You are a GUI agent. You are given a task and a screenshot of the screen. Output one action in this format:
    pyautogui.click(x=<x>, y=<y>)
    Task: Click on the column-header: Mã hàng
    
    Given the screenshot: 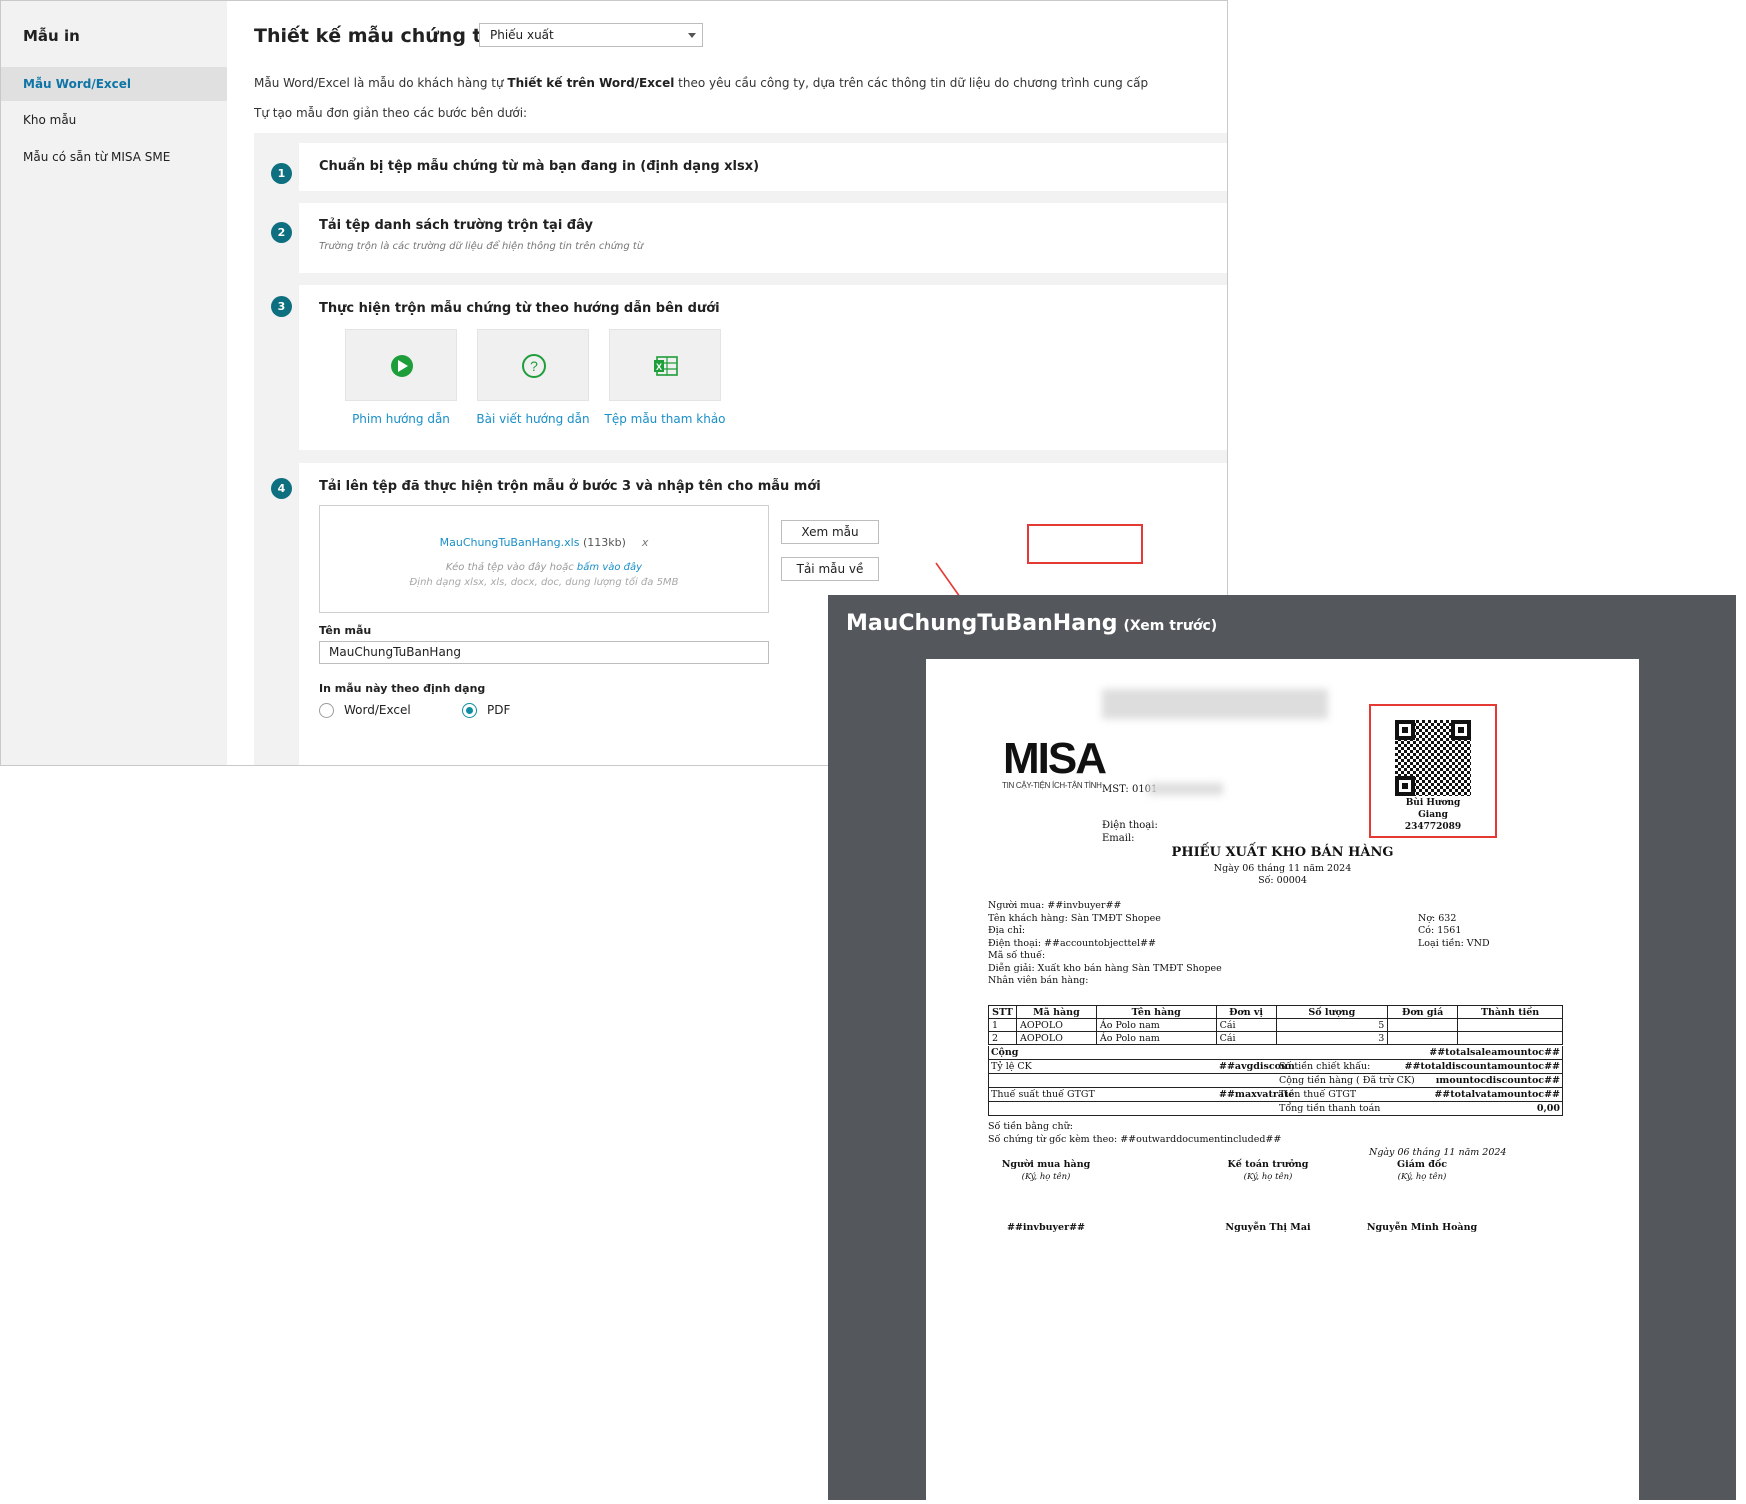 What is the action you would take?
    pyautogui.click(x=1056, y=1012)
    